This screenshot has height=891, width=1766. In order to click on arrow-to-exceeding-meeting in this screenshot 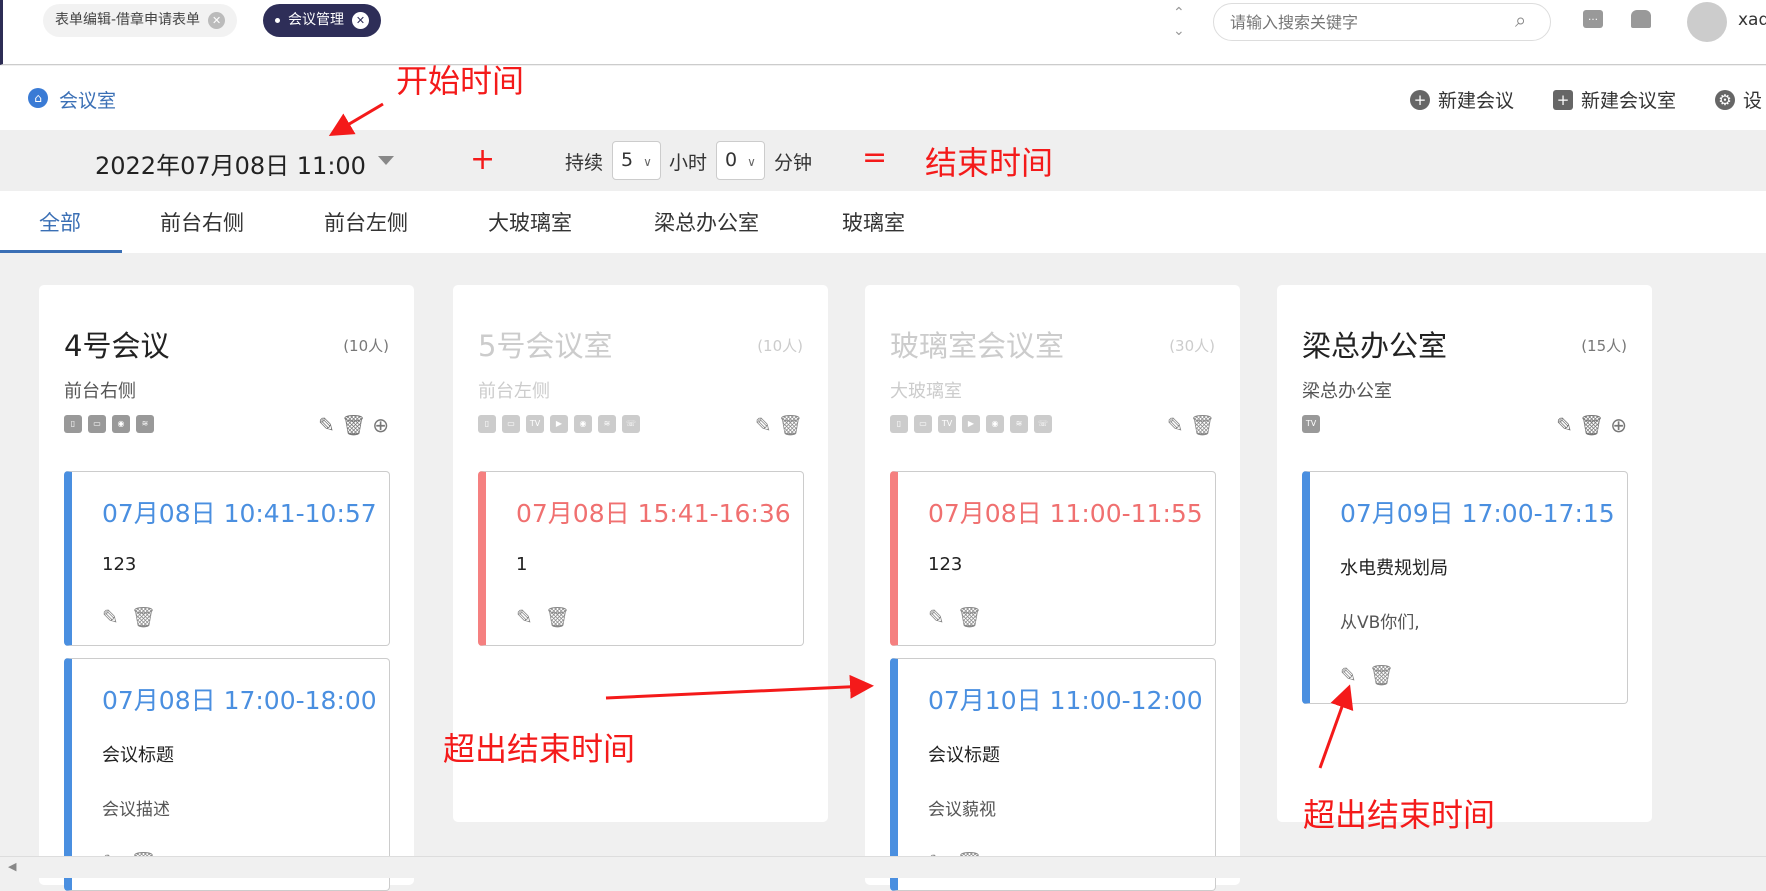, I will do `click(739, 687)`.